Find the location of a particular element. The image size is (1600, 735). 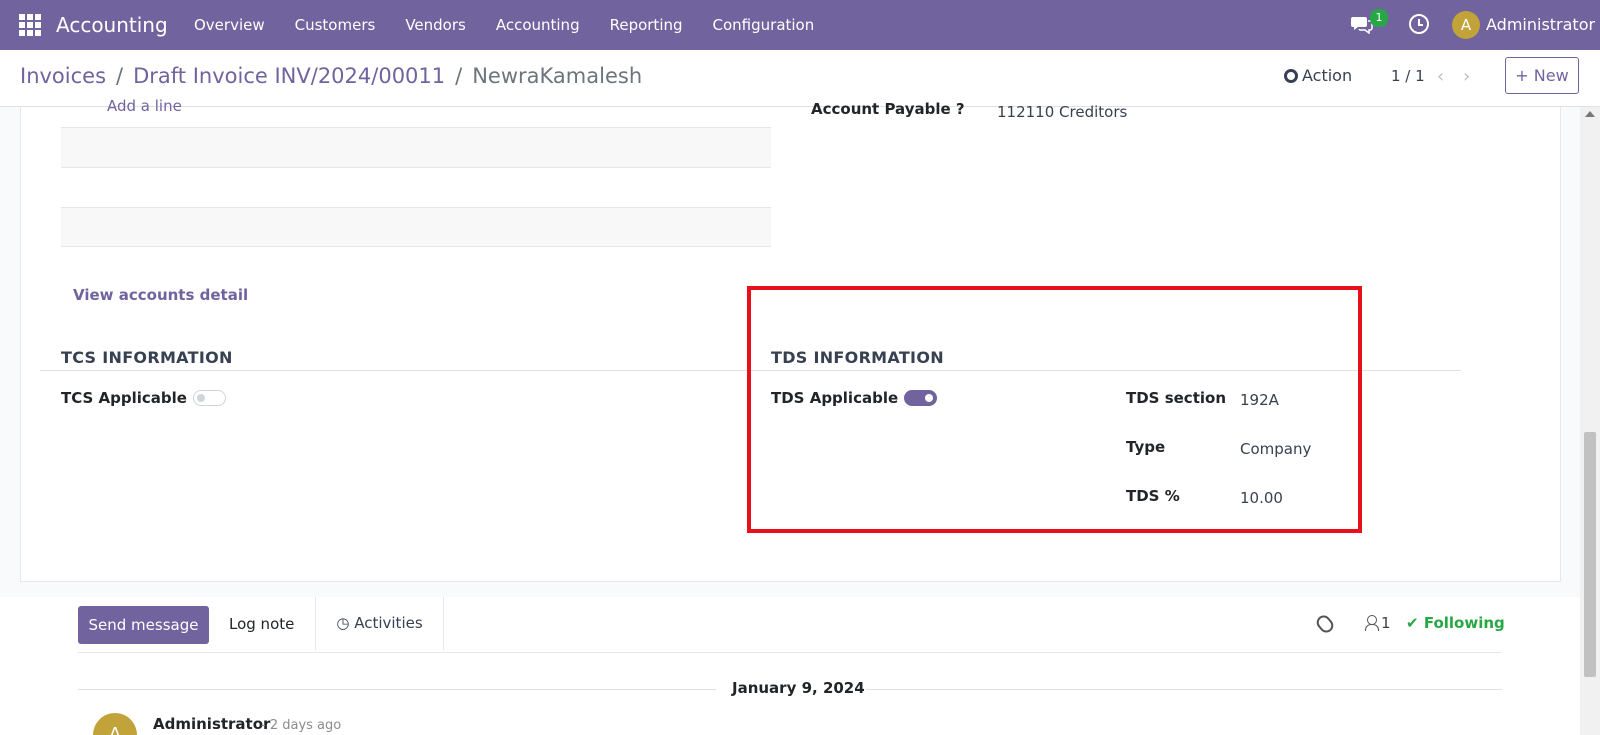

send-message-button: Send message is located at coordinates (143, 625).